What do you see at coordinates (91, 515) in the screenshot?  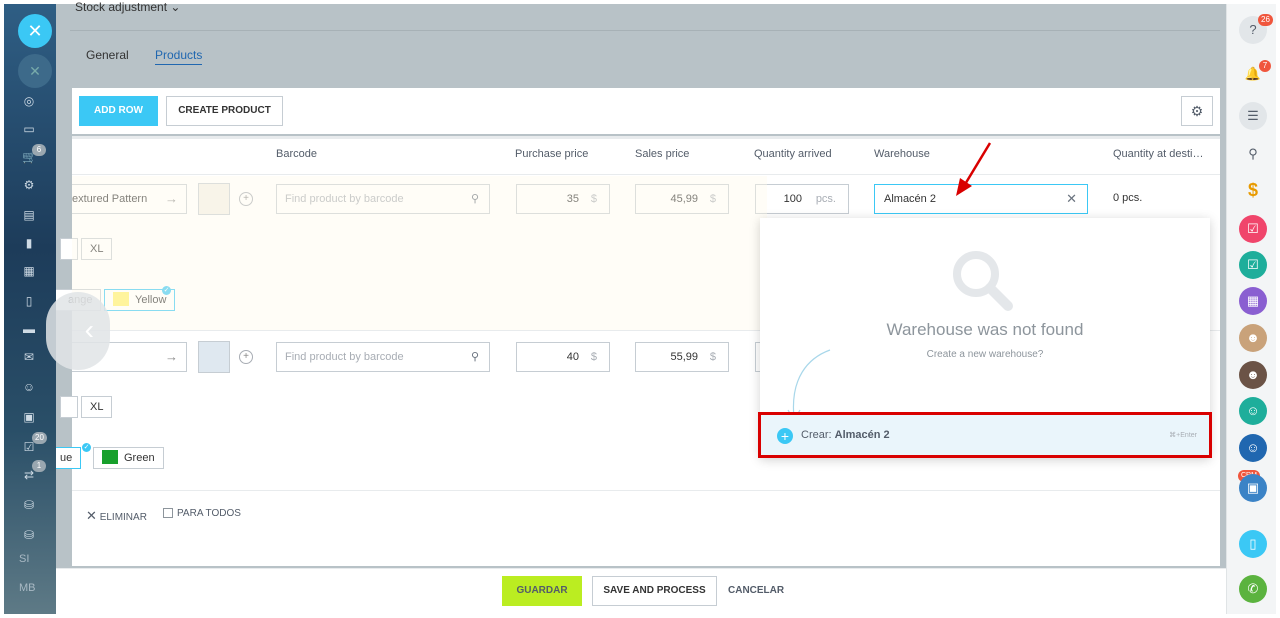 I see `close-icon: ✕` at bounding box center [91, 515].